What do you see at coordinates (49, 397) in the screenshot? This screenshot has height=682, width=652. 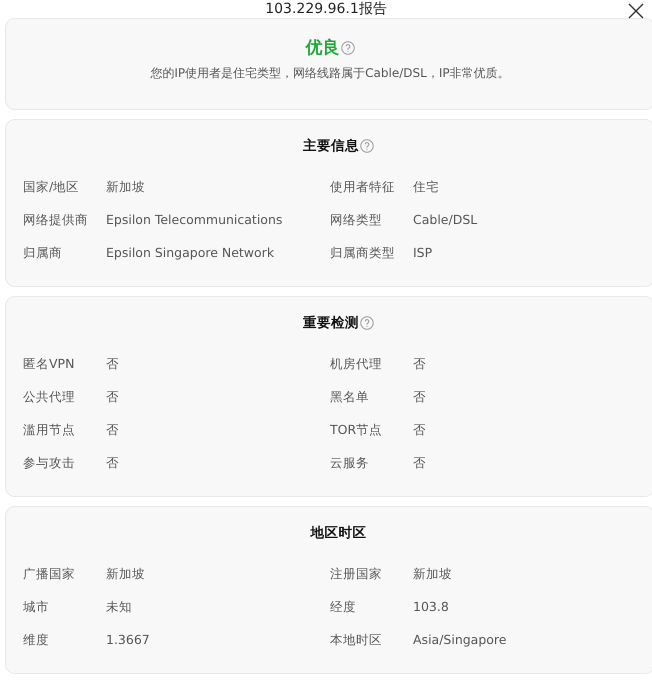 I see `field-label: 公共代理` at bounding box center [49, 397].